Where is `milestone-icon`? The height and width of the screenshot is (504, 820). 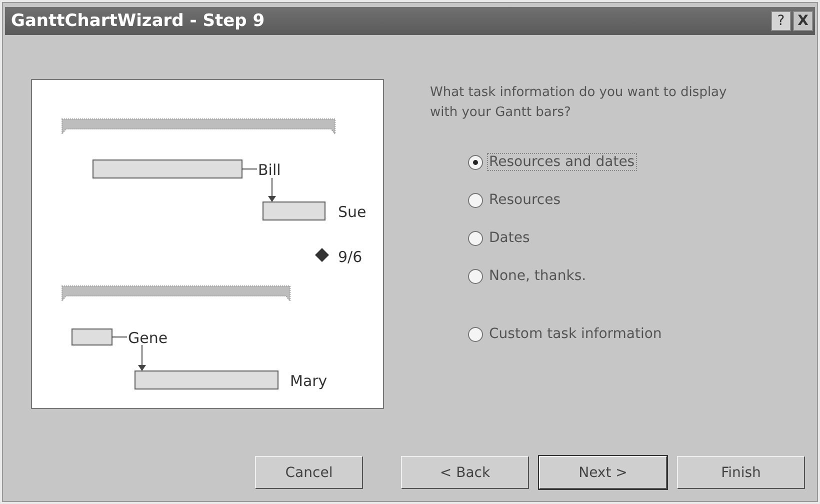
milestone-icon is located at coordinates (322, 255).